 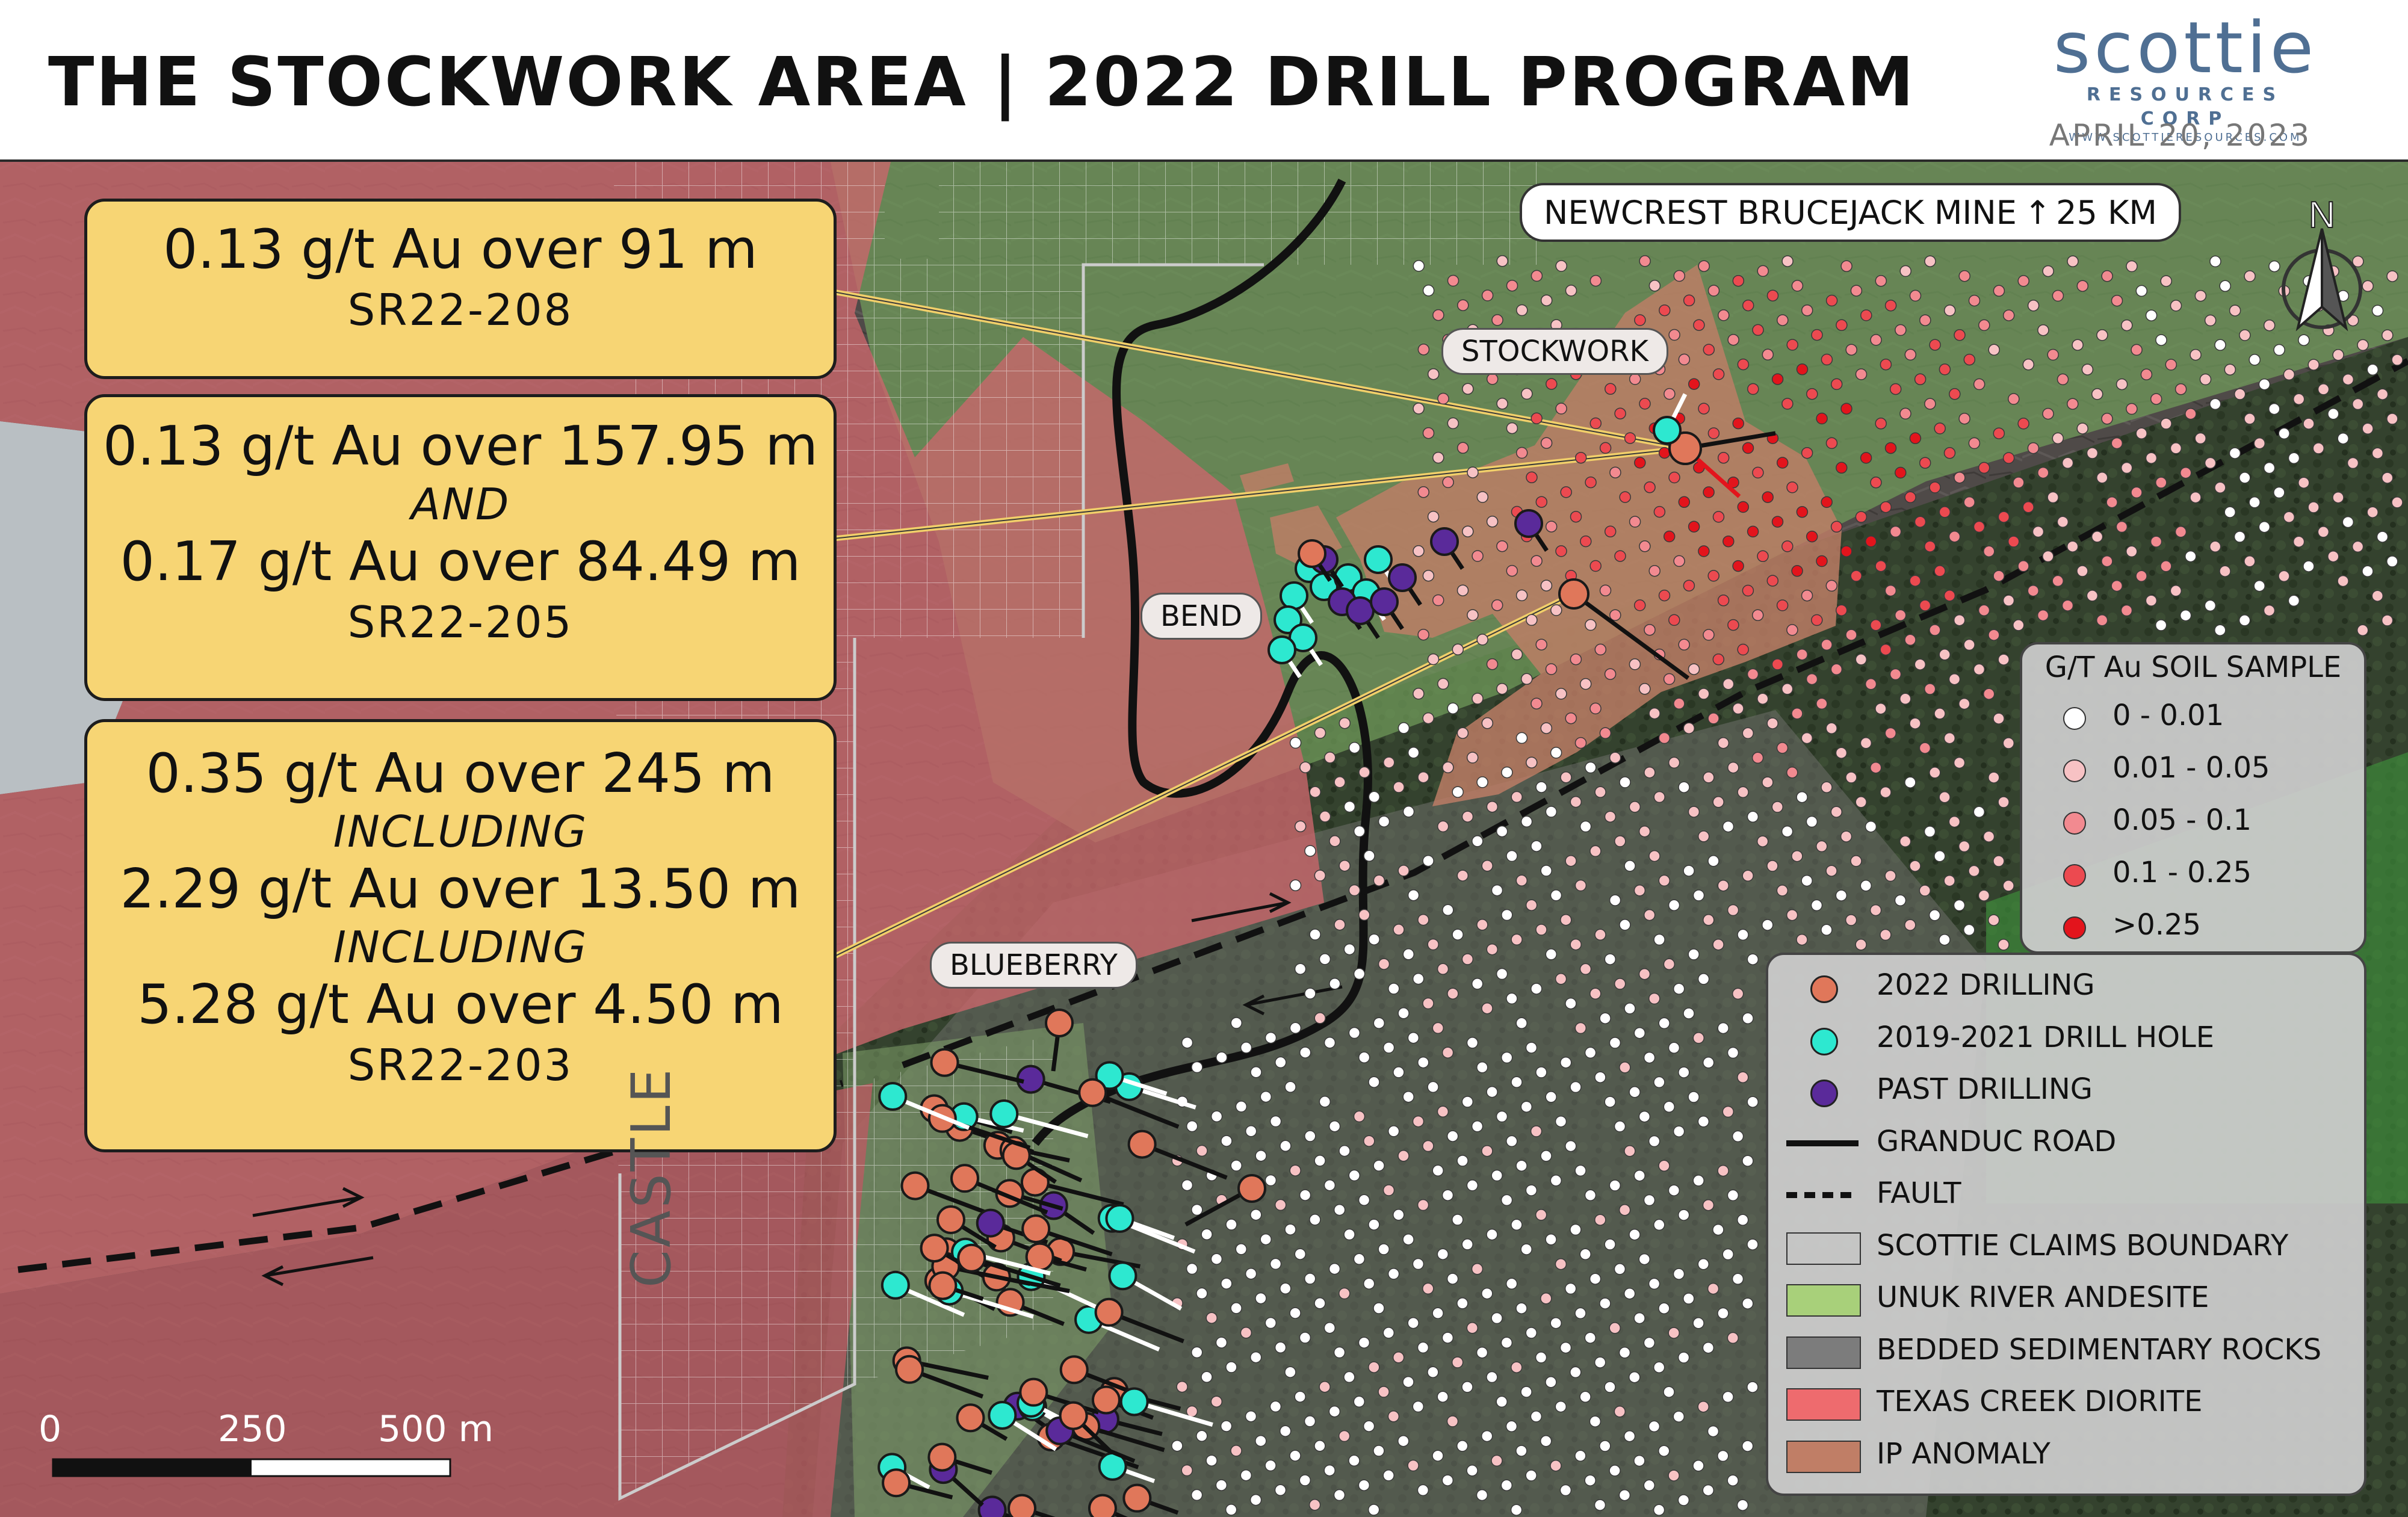 I want to click on mine-direction-label: NEWCREST BRUCEJACK MINE ↑ 25 KM, so click(x=1851, y=213).